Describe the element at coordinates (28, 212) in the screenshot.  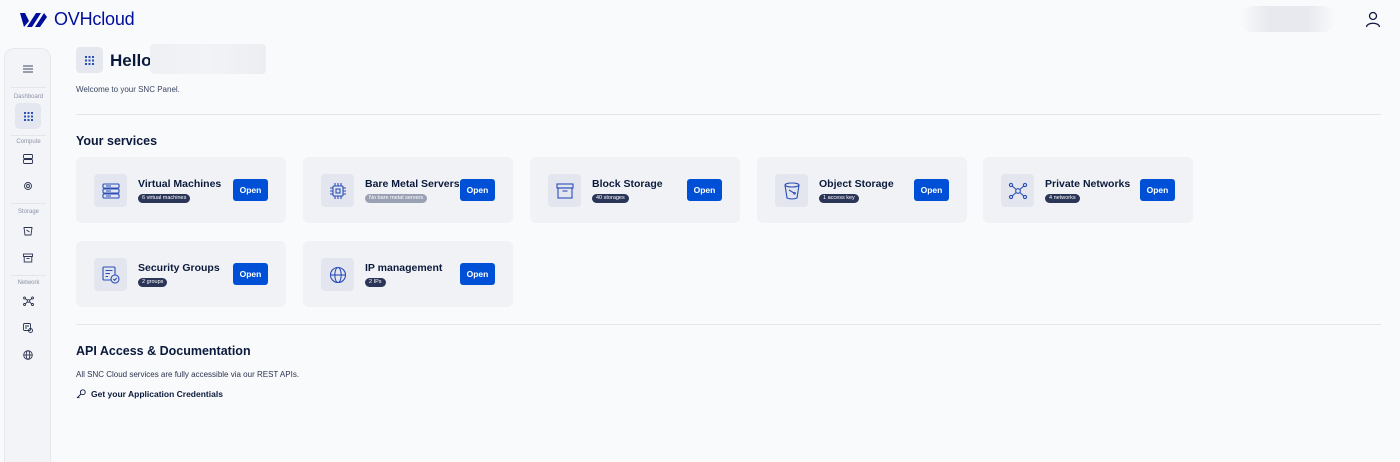
I see `sidebar-group-label: Storage` at that location.